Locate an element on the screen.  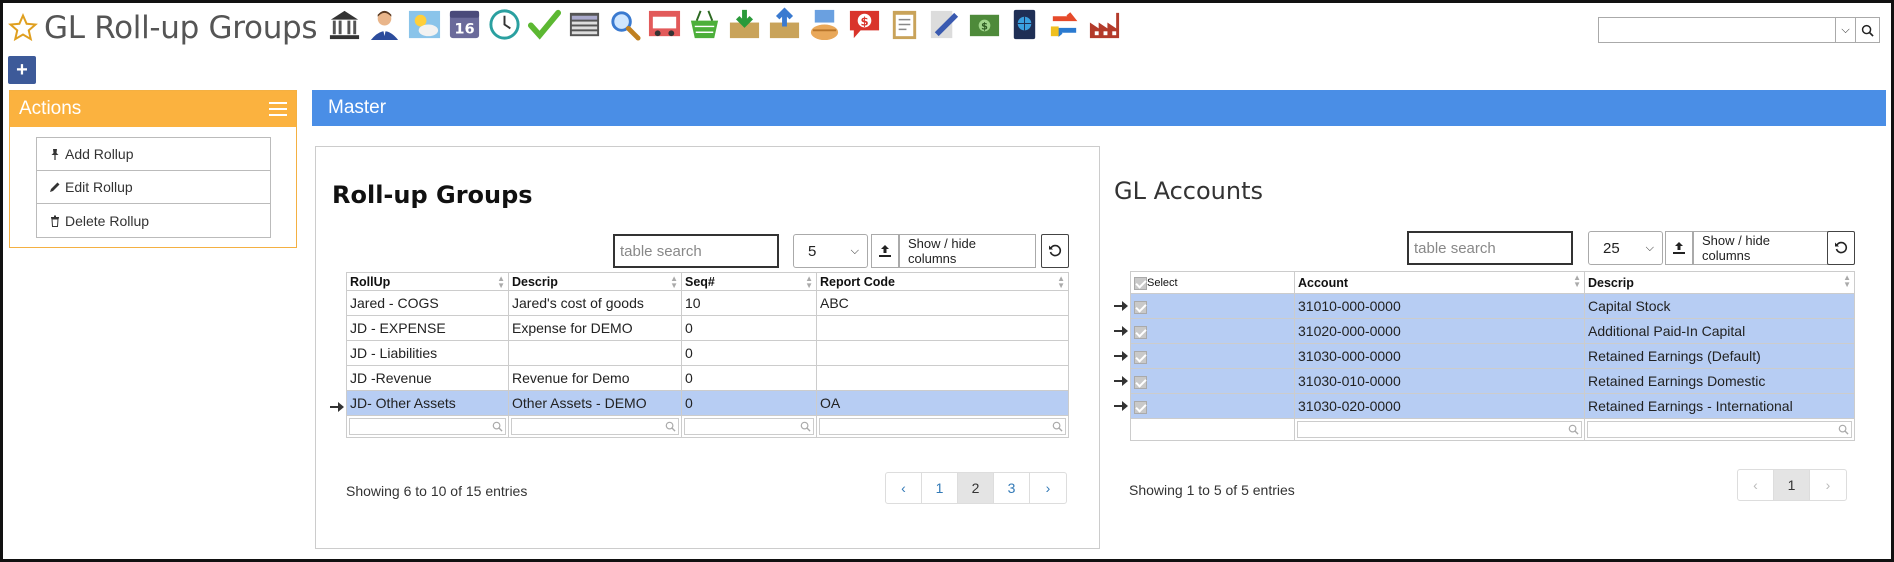
user-icon is located at coordinates (384, 24).